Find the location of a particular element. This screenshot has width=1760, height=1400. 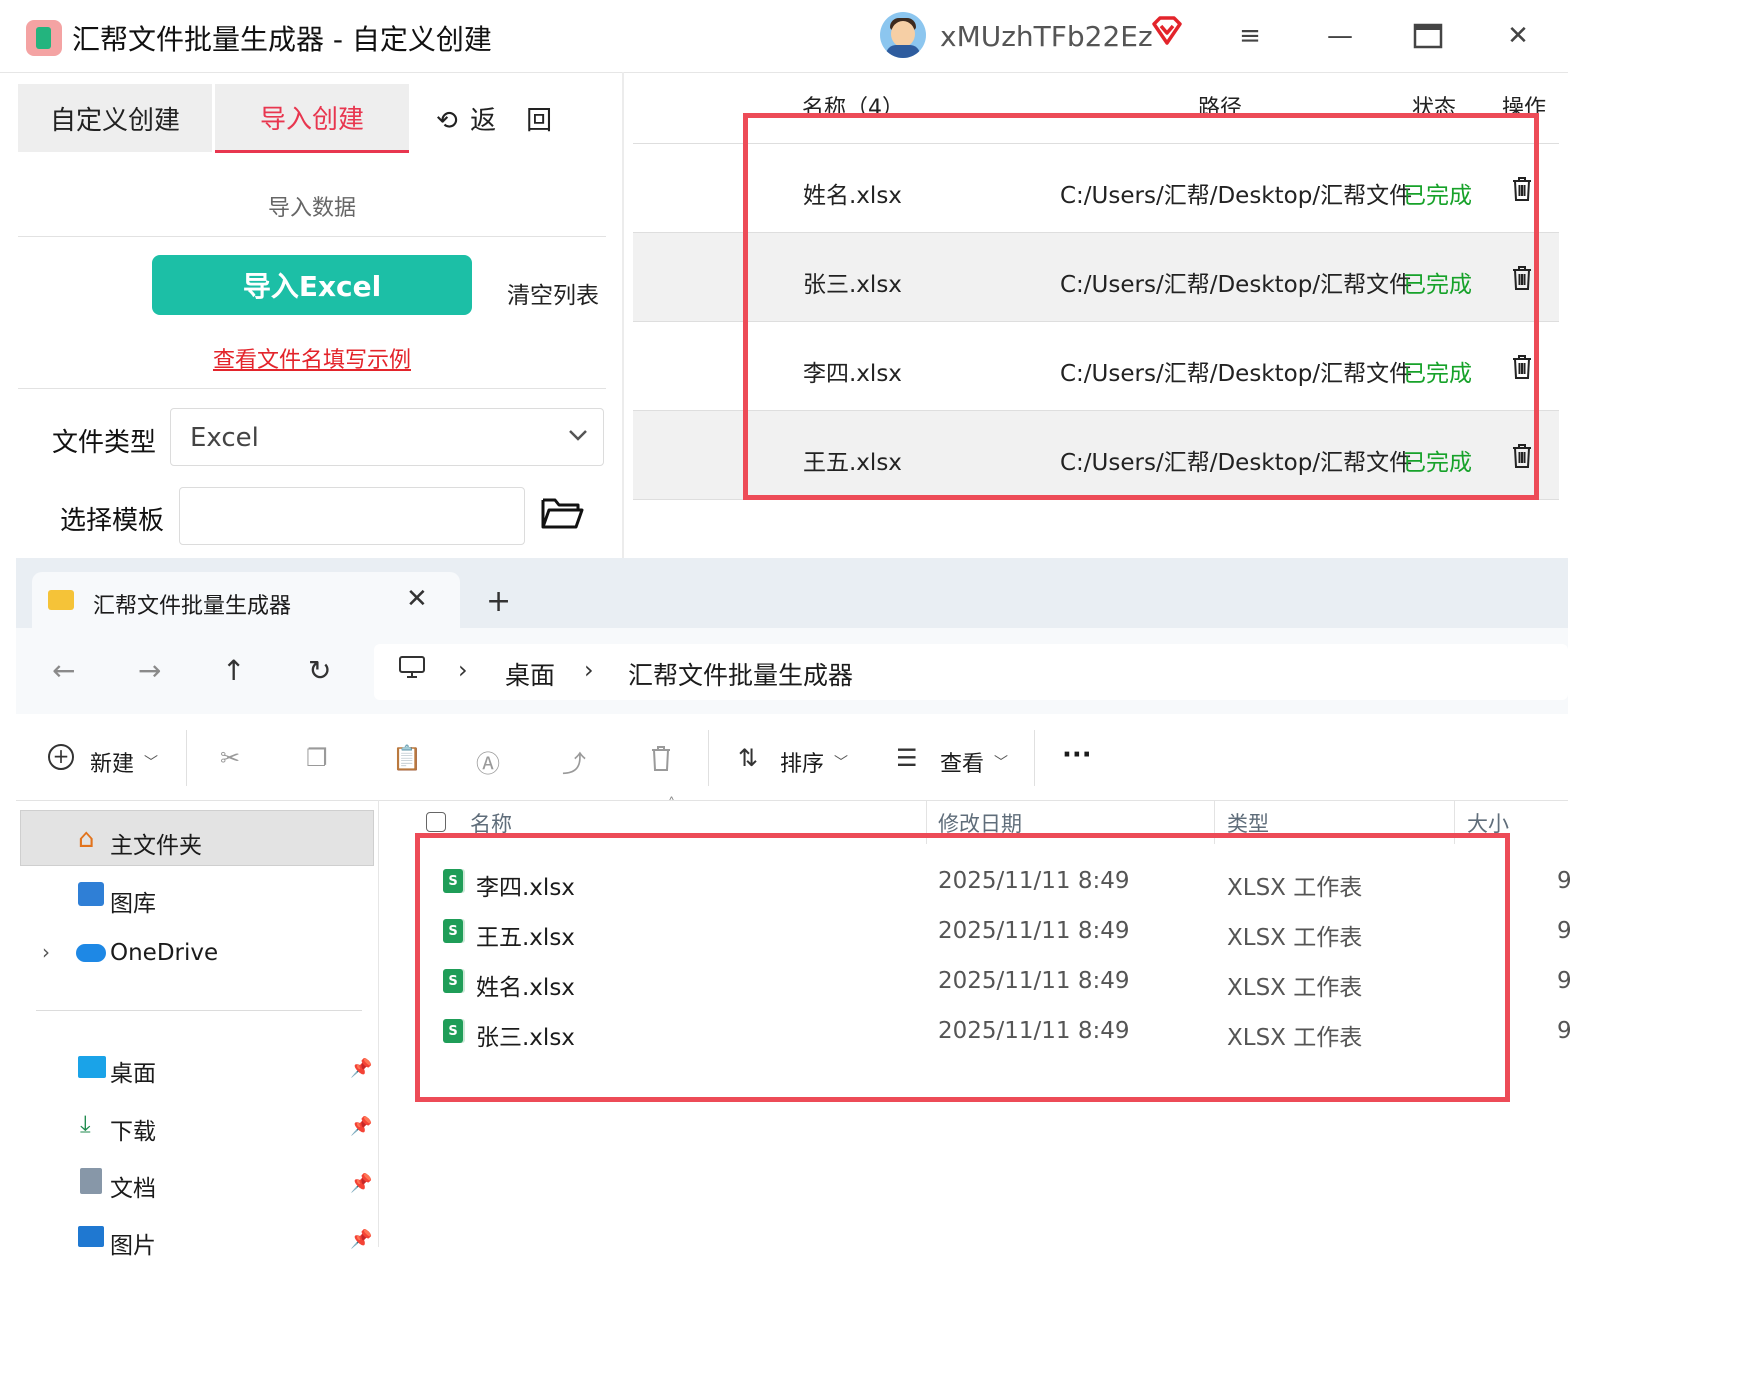

download-icon: ⤓ is located at coordinates (85, 1124).